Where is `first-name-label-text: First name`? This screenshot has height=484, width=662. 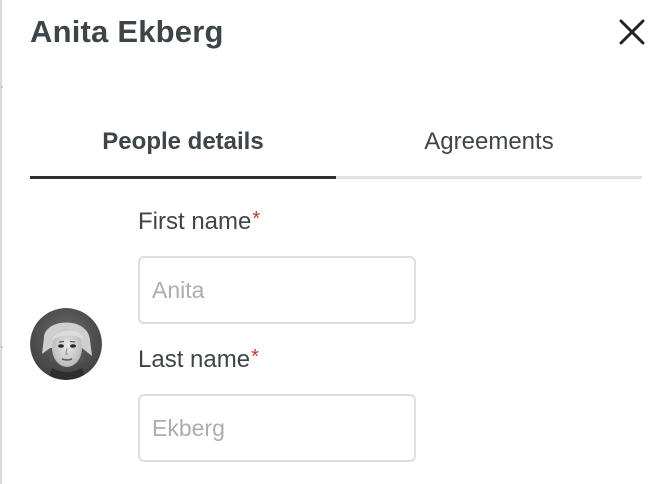
first-name-label-text: First name is located at coordinates (195, 221).